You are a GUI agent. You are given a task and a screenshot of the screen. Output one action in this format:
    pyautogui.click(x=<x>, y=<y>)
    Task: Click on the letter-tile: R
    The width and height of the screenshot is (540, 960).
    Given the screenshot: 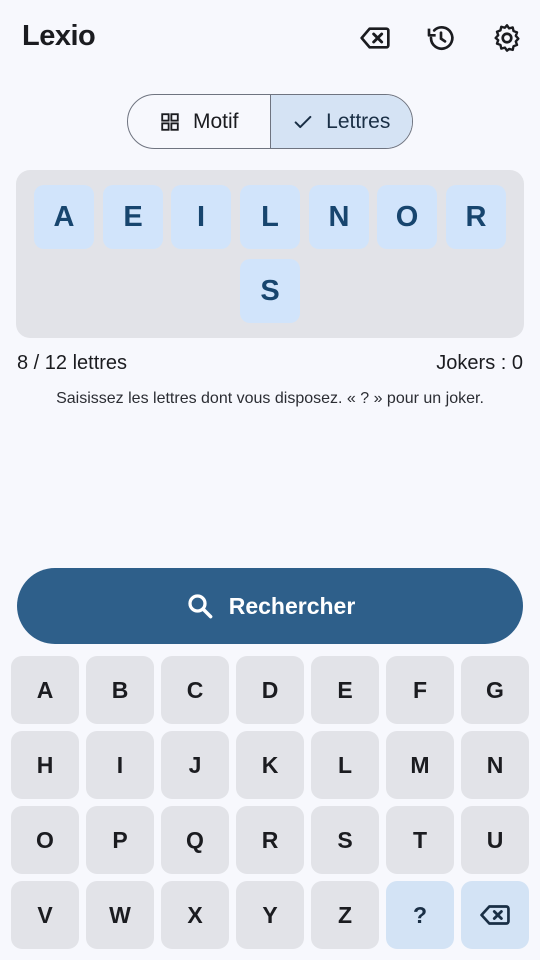 What is the action you would take?
    pyautogui.click(x=476, y=217)
    